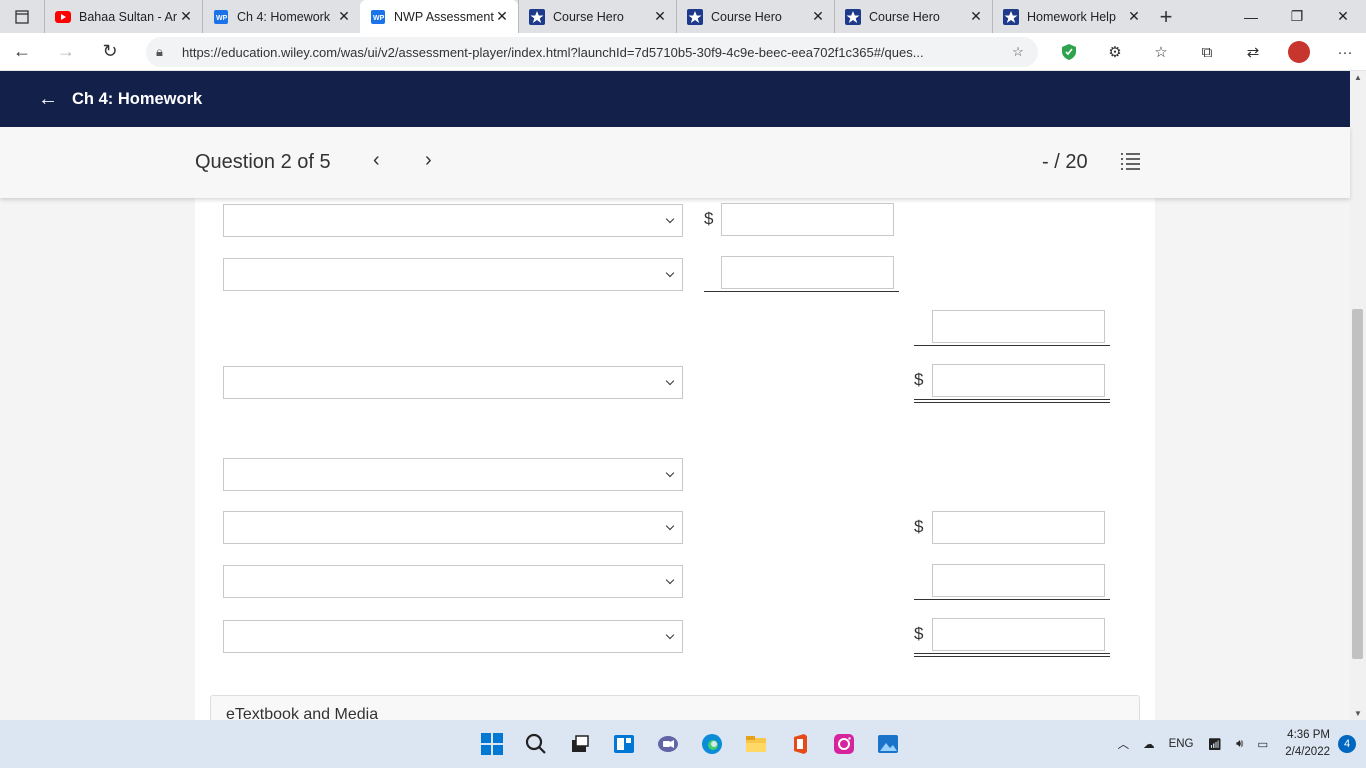 This screenshot has height=768, width=1366. I want to click on add-favorite-icon: ☆, so click(1018, 52).